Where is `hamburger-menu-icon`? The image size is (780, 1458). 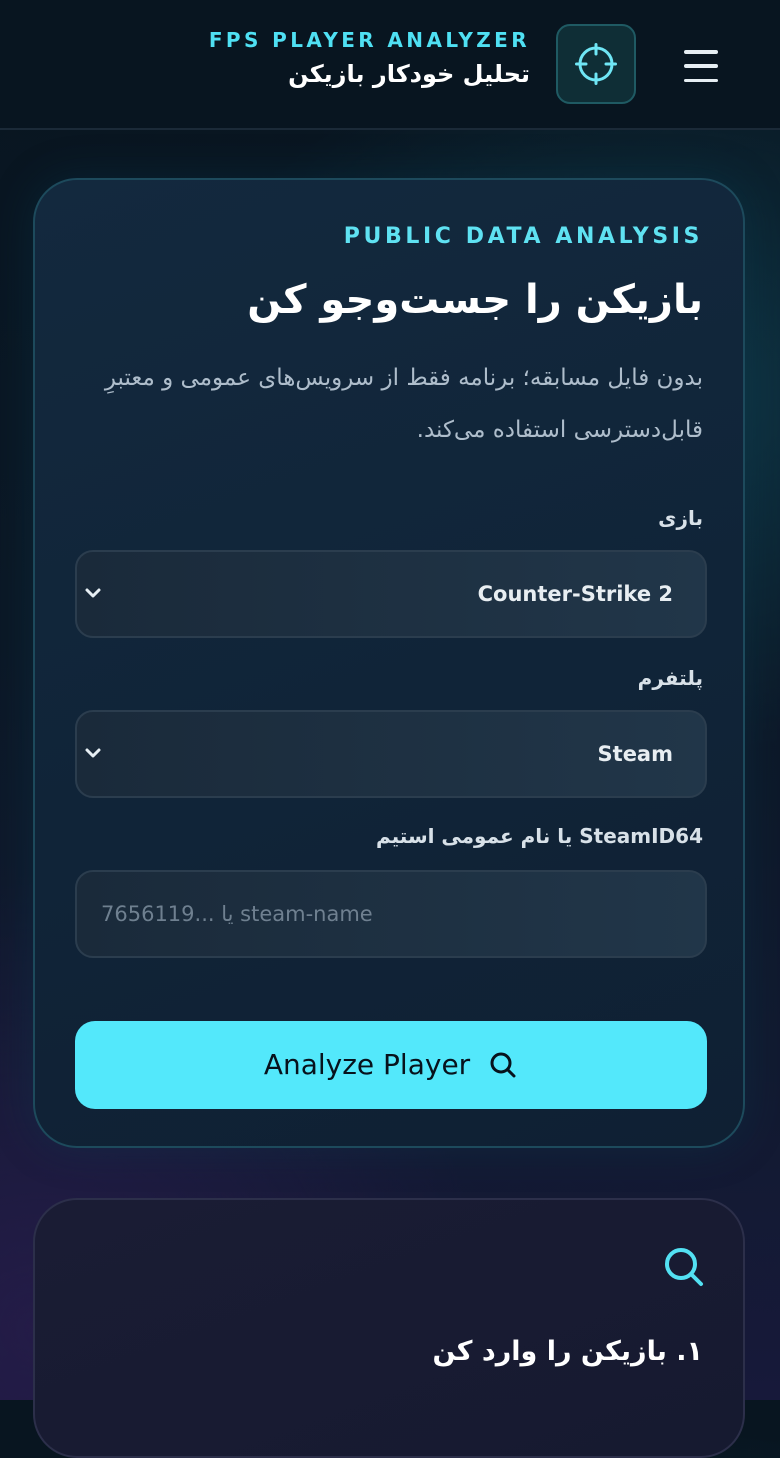 hamburger-menu-icon is located at coordinates (704, 66).